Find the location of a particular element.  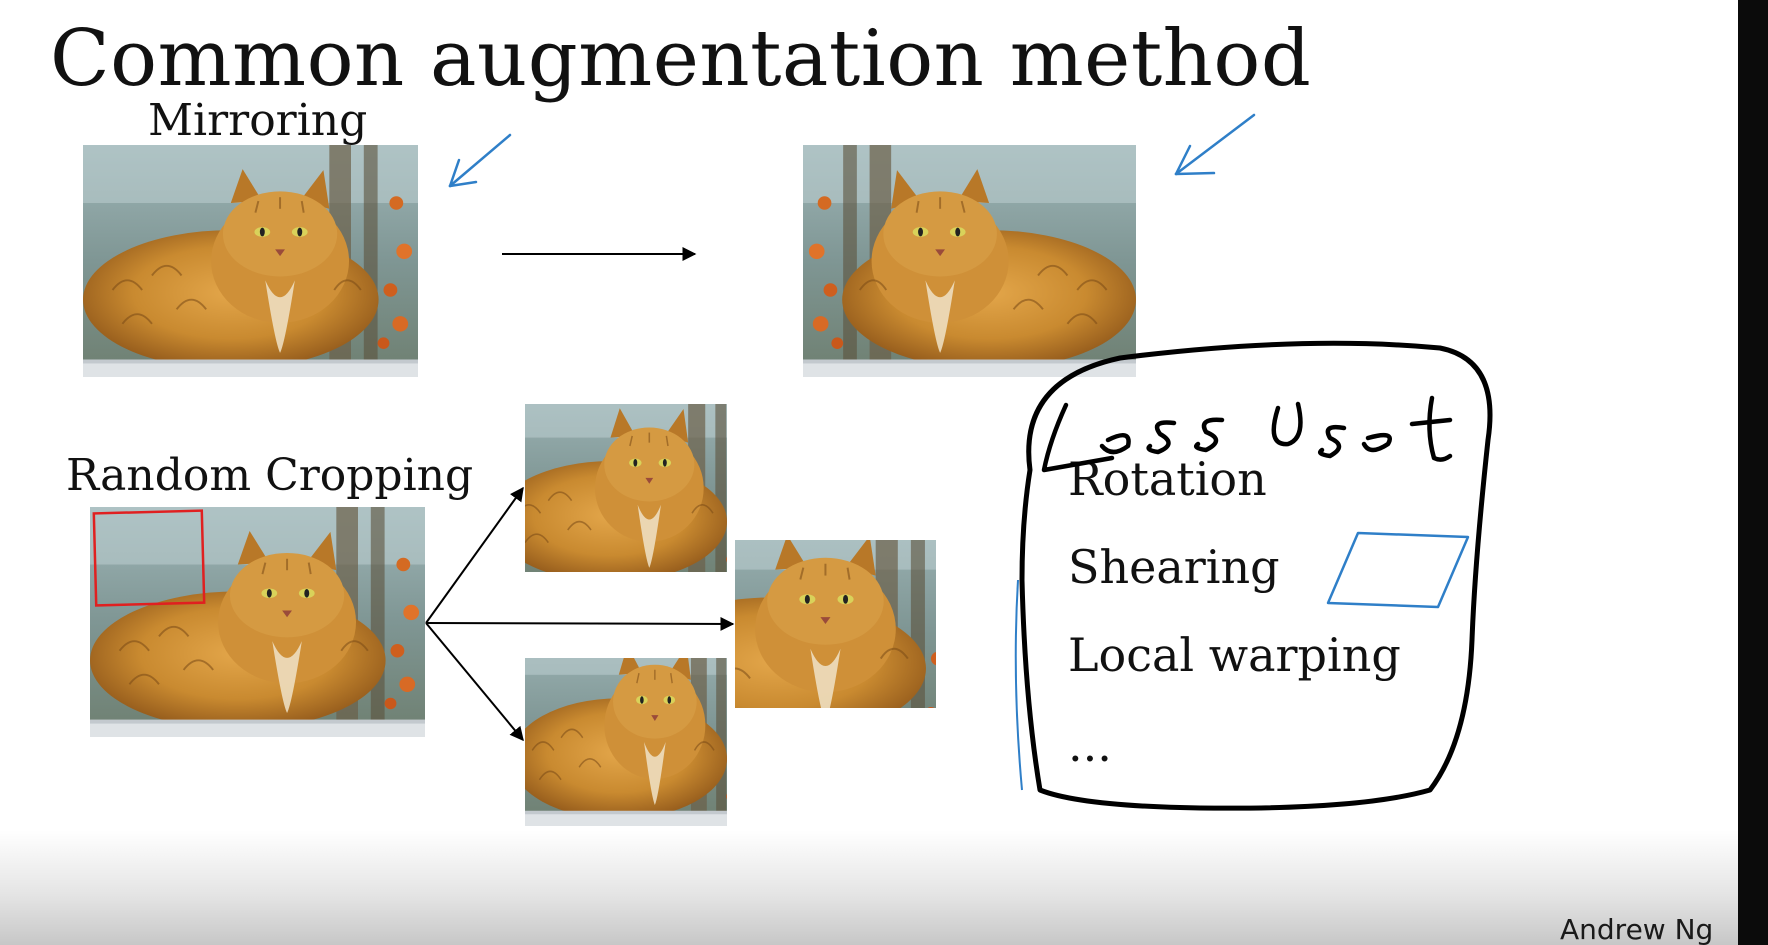

video-frame-edge is located at coordinates (1753, 472).